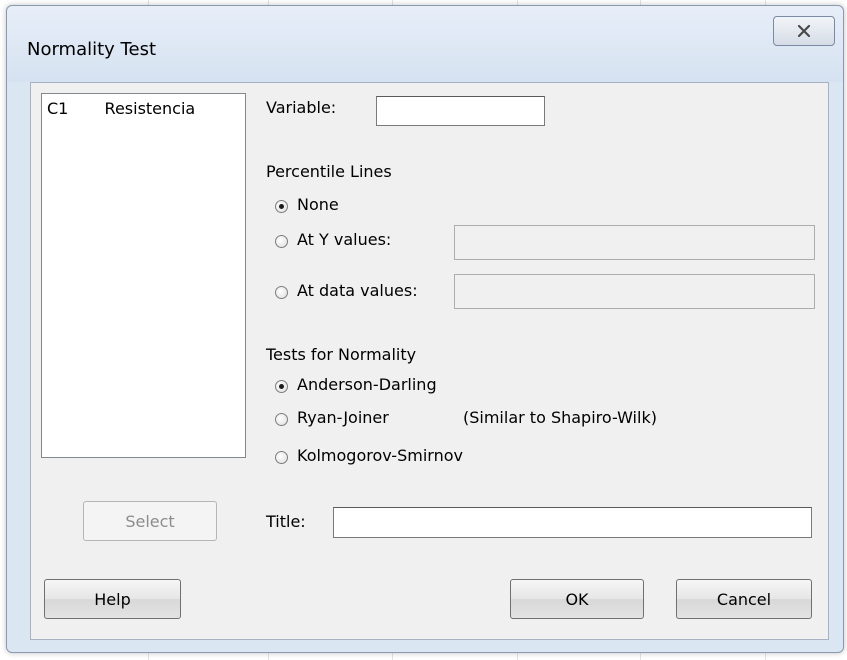 The height and width of the screenshot is (660, 847). What do you see at coordinates (425, 44) in the screenshot?
I see `title-bar: Normality Test` at bounding box center [425, 44].